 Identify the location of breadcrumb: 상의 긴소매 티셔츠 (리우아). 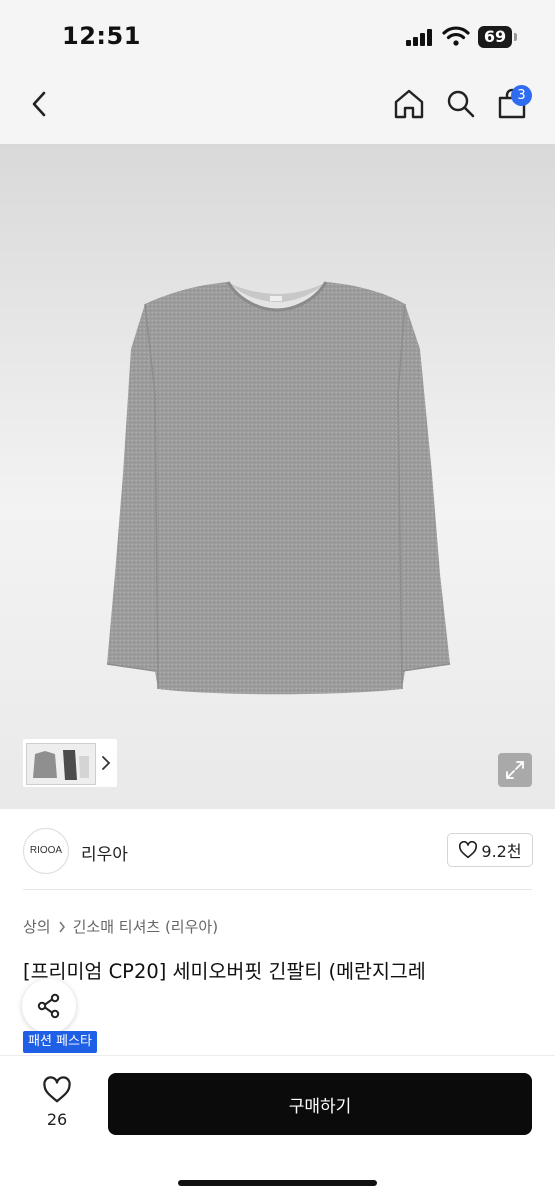
(120, 926).